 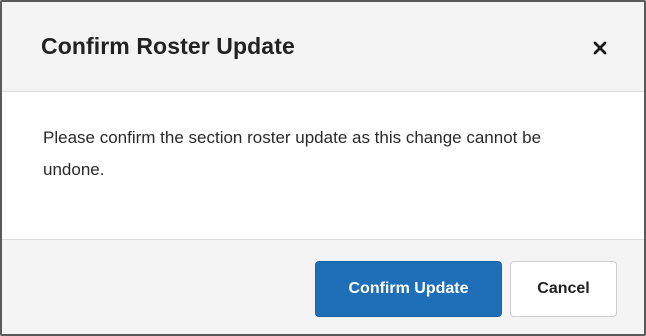 What do you see at coordinates (408, 289) in the screenshot?
I see `confirm-update-button: Confirm Update` at bounding box center [408, 289].